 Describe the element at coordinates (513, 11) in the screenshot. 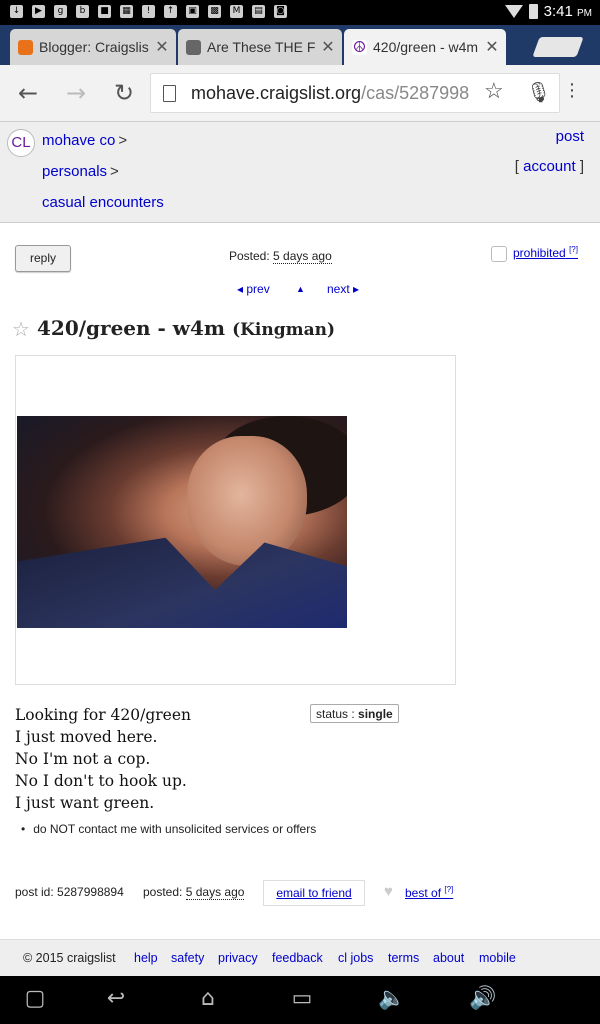

I see `wifi-icon` at that location.